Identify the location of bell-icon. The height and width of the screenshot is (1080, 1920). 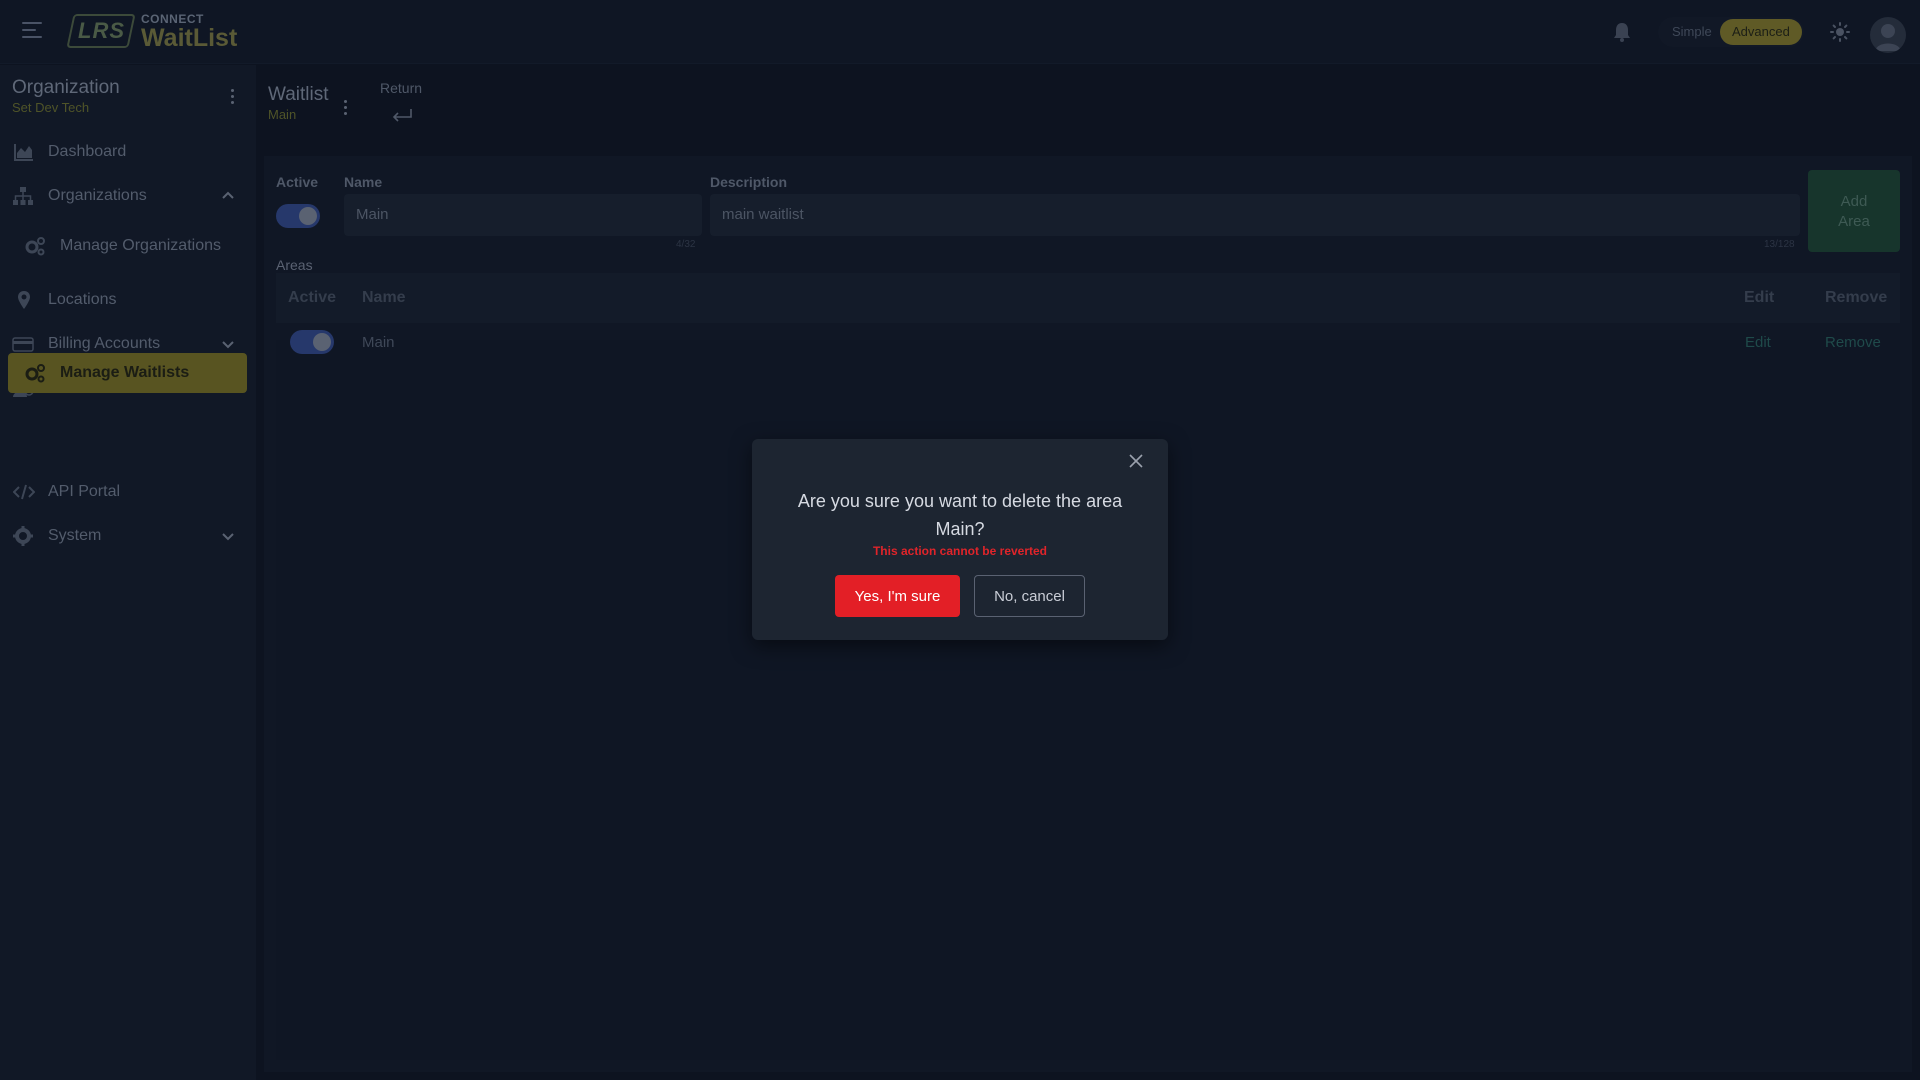
(1622, 32).